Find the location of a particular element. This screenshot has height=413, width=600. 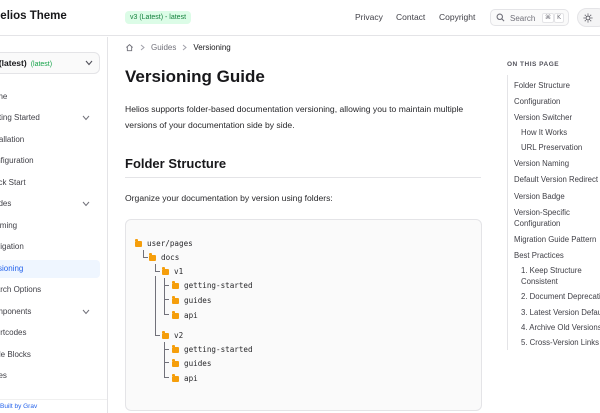

toc-link-version-badge: Version Badge is located at coordinates (539, 196).